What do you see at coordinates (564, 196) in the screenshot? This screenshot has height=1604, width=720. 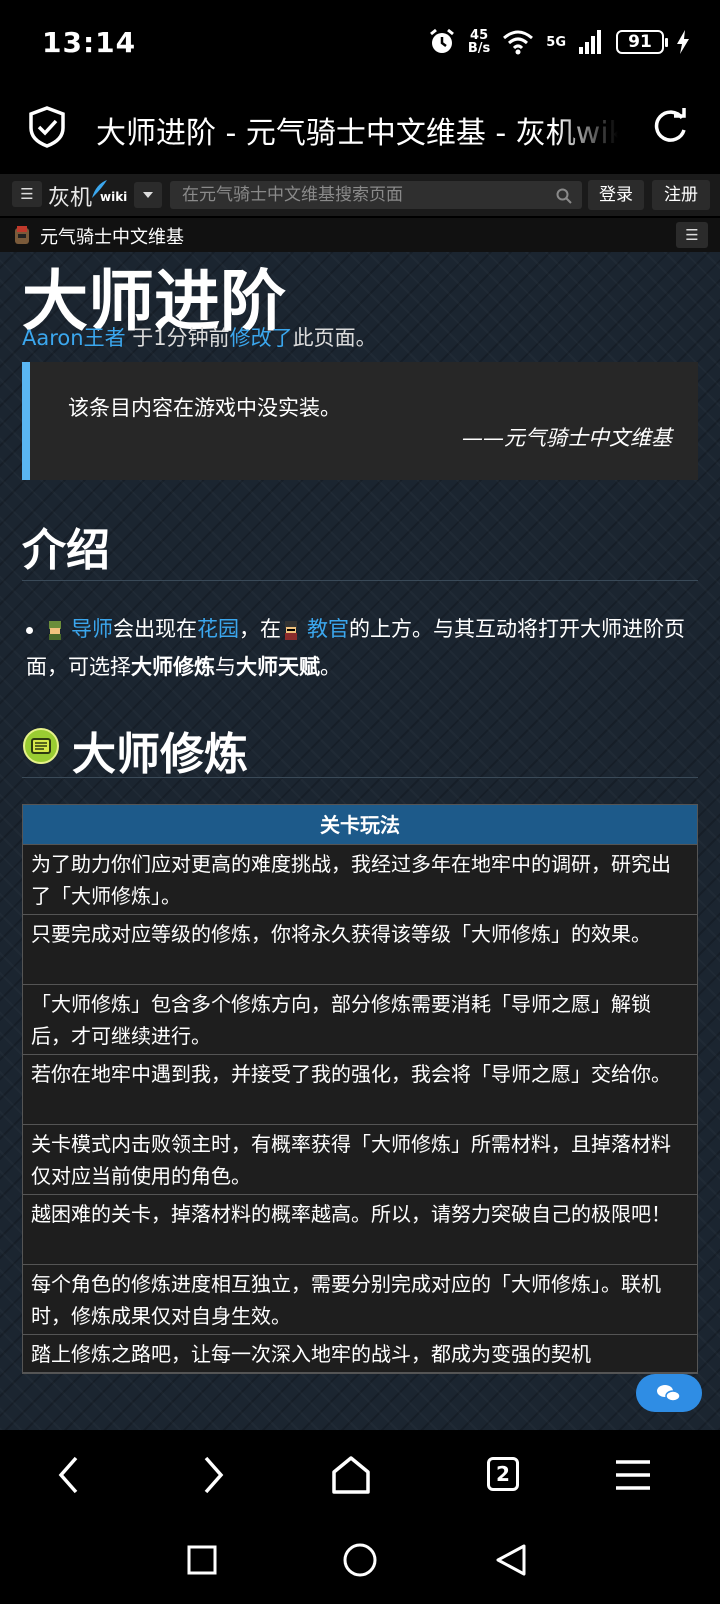 I see `search-icon` at bounding box center [564, 196].